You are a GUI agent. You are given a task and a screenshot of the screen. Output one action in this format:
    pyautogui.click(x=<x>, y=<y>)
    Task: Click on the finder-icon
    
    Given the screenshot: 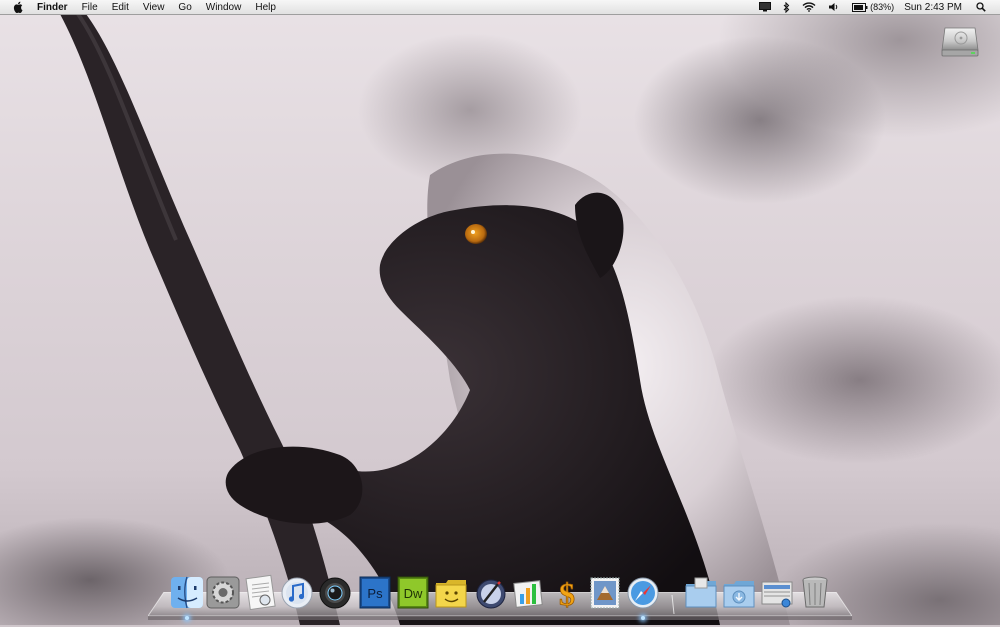 What is the action you would take?
    pyautogui.click(x=187, y=597)
    